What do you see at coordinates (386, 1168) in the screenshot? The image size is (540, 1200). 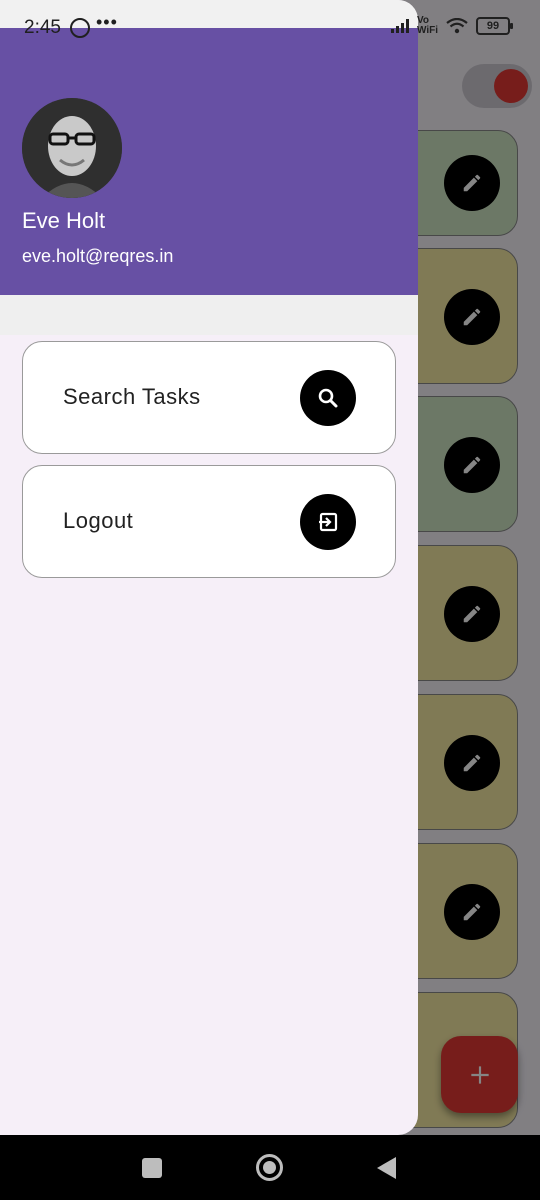 I see `back-icon` at bounding box center [386, 1168].